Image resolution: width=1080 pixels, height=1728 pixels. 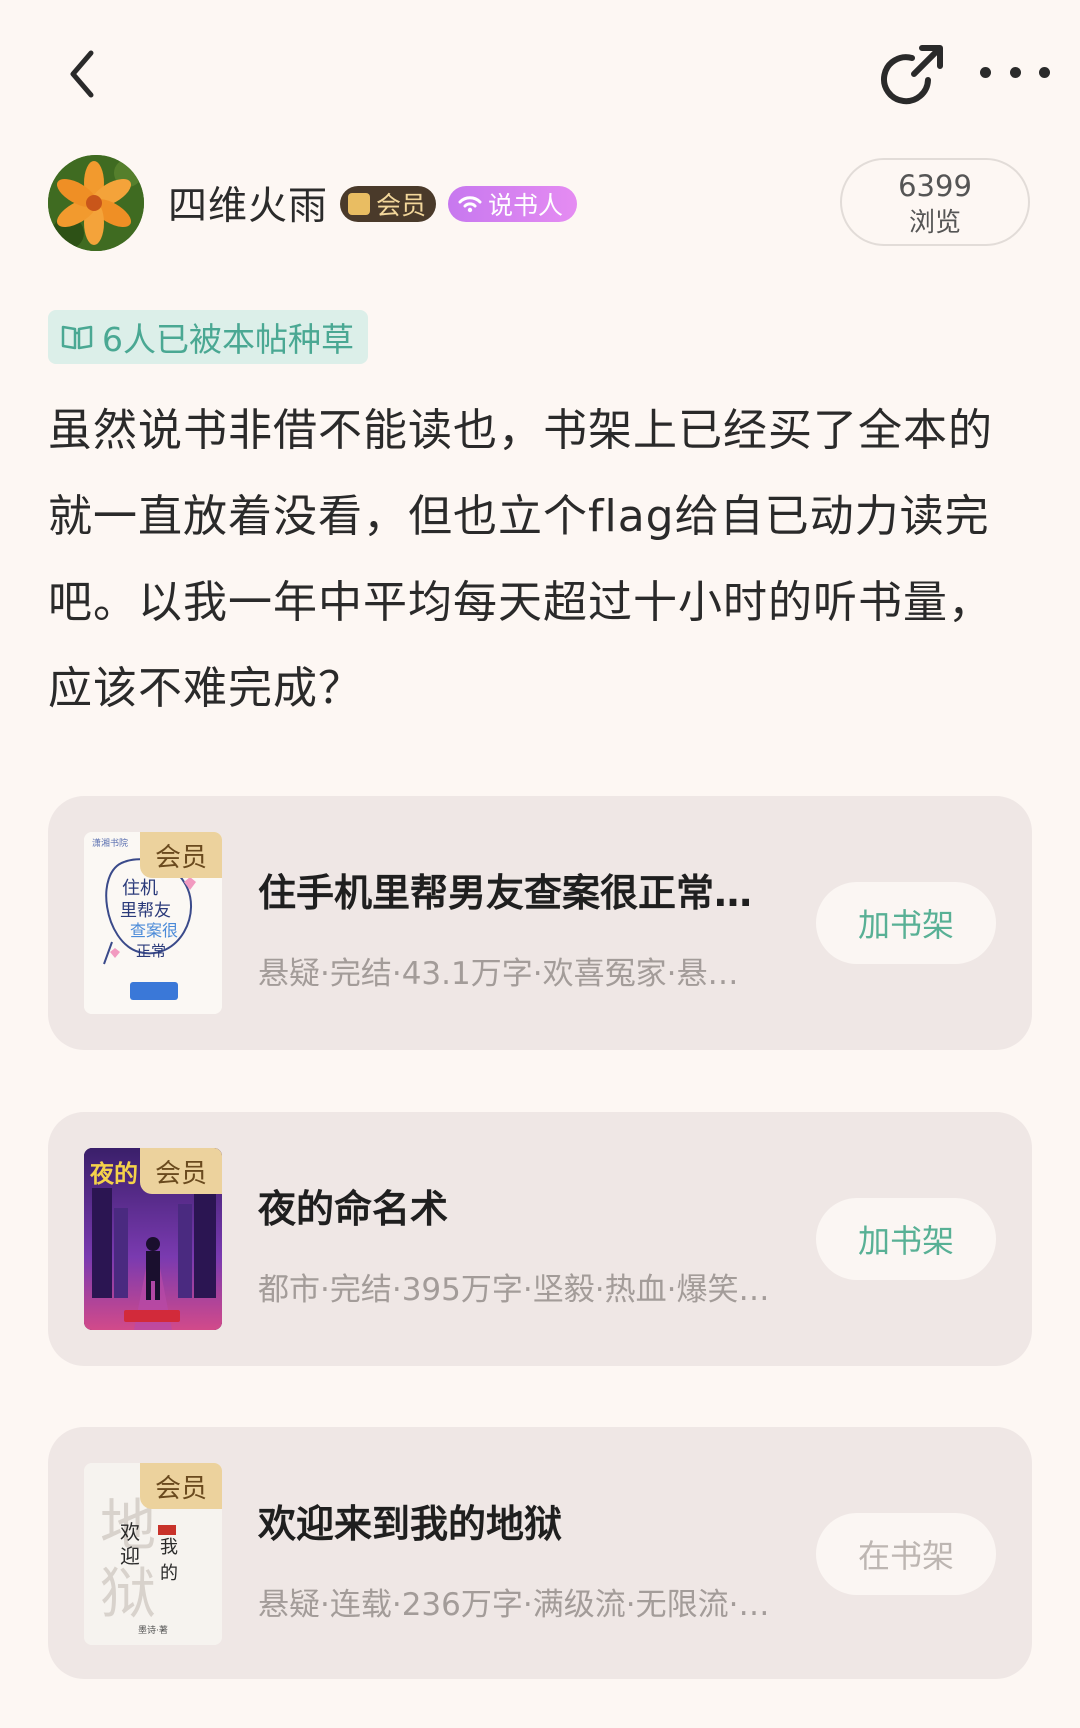 I want to click on book-card: 夜的 会员 夜的命名术 都市·完结·395万字·坚毅·热血·爆笑… 加书架, so click(x=540, y=1239).